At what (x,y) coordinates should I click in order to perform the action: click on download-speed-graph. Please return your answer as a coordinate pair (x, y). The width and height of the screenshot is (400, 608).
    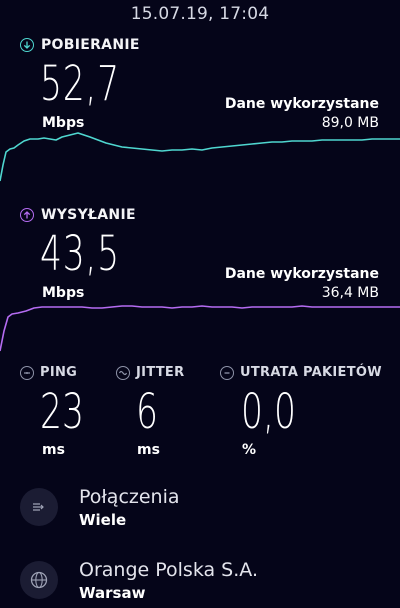
    Looking at the image, I should click on (200, 157).